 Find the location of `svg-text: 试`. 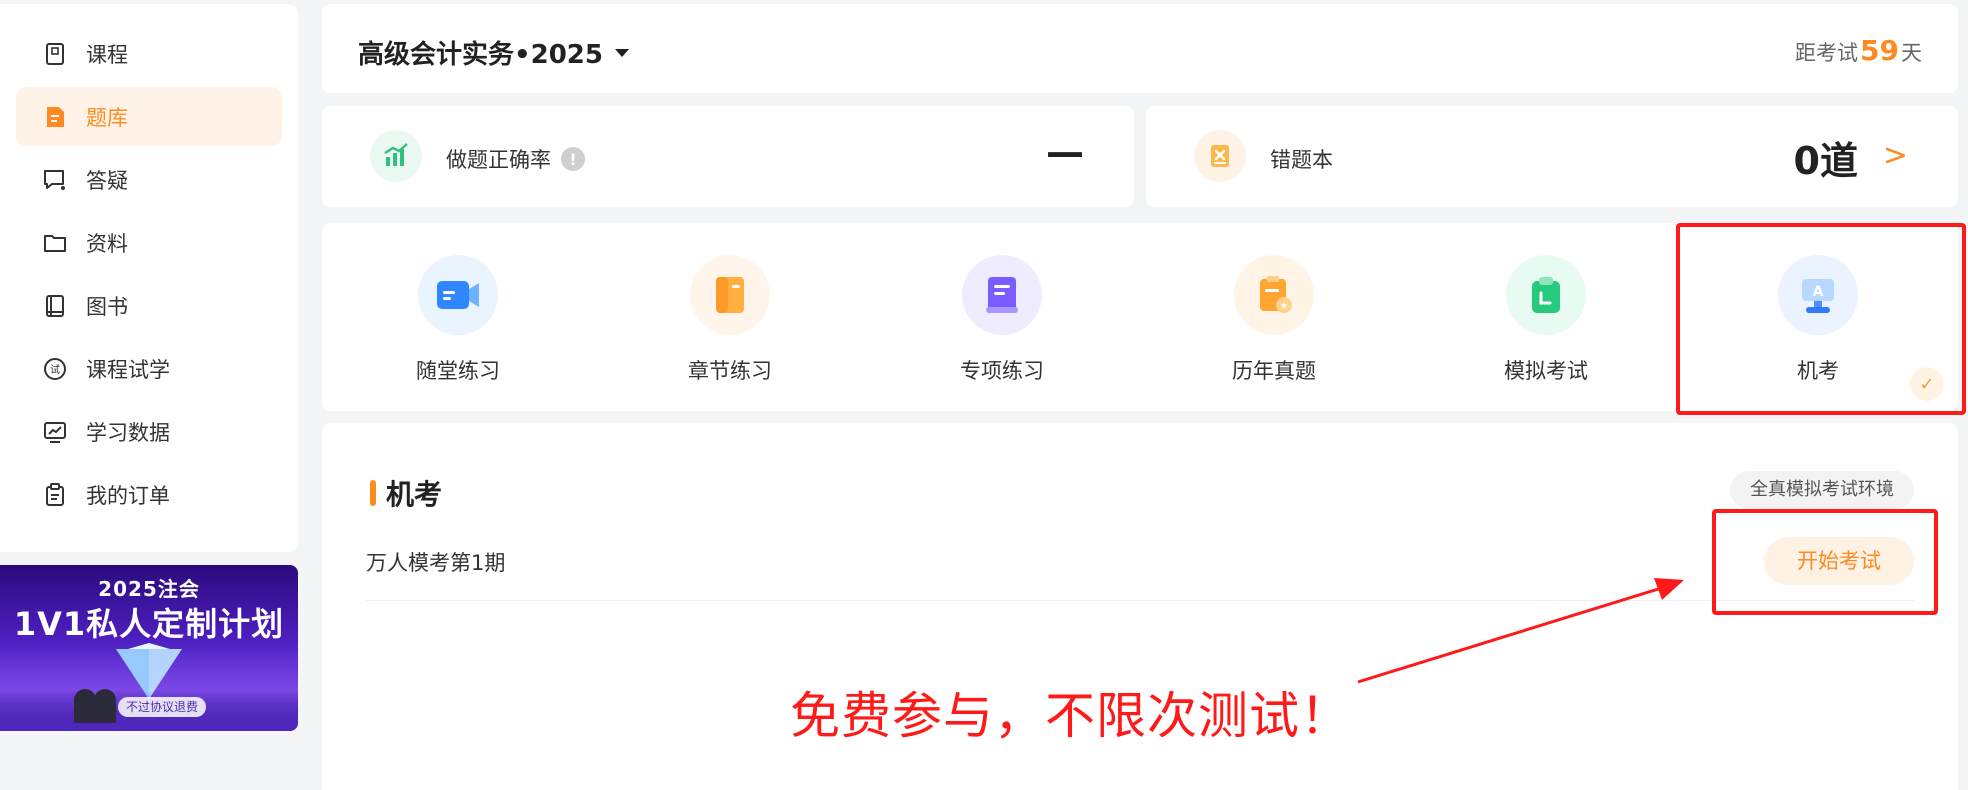

svg-text: 试 is located at coordinates (55, 369).